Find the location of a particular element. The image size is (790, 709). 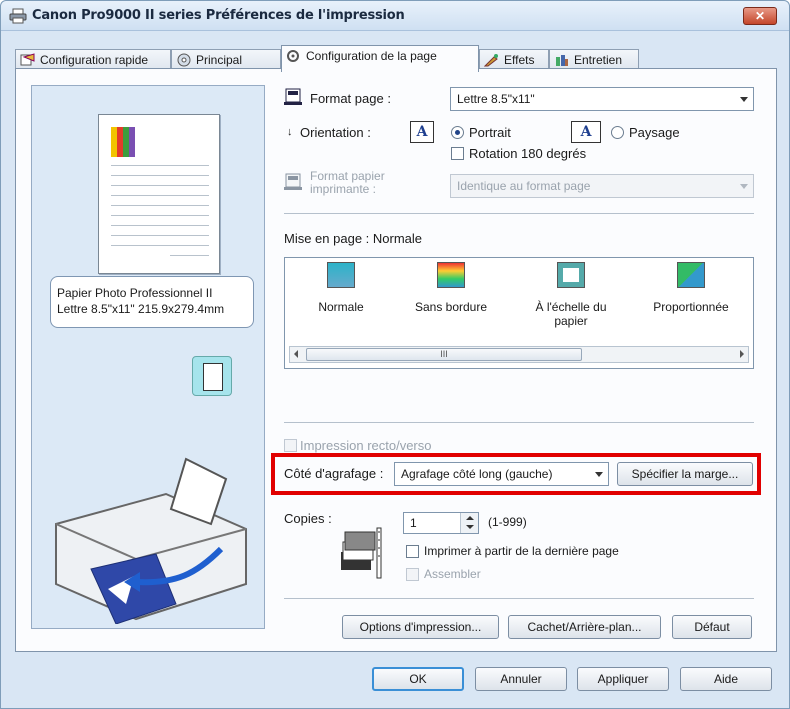

quick-setup-icon is located at coordinates (27, 59).